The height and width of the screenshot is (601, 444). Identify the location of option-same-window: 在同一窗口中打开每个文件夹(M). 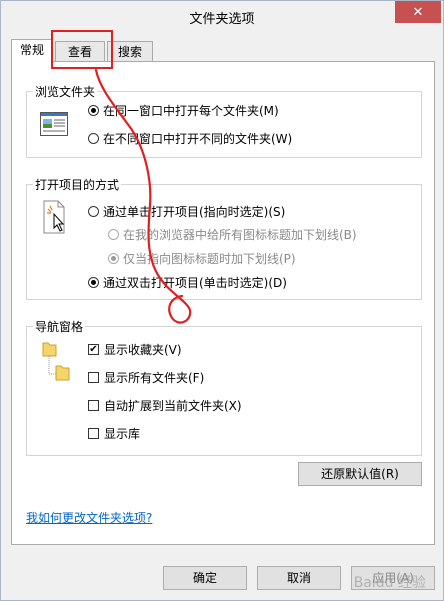
(183, 110).